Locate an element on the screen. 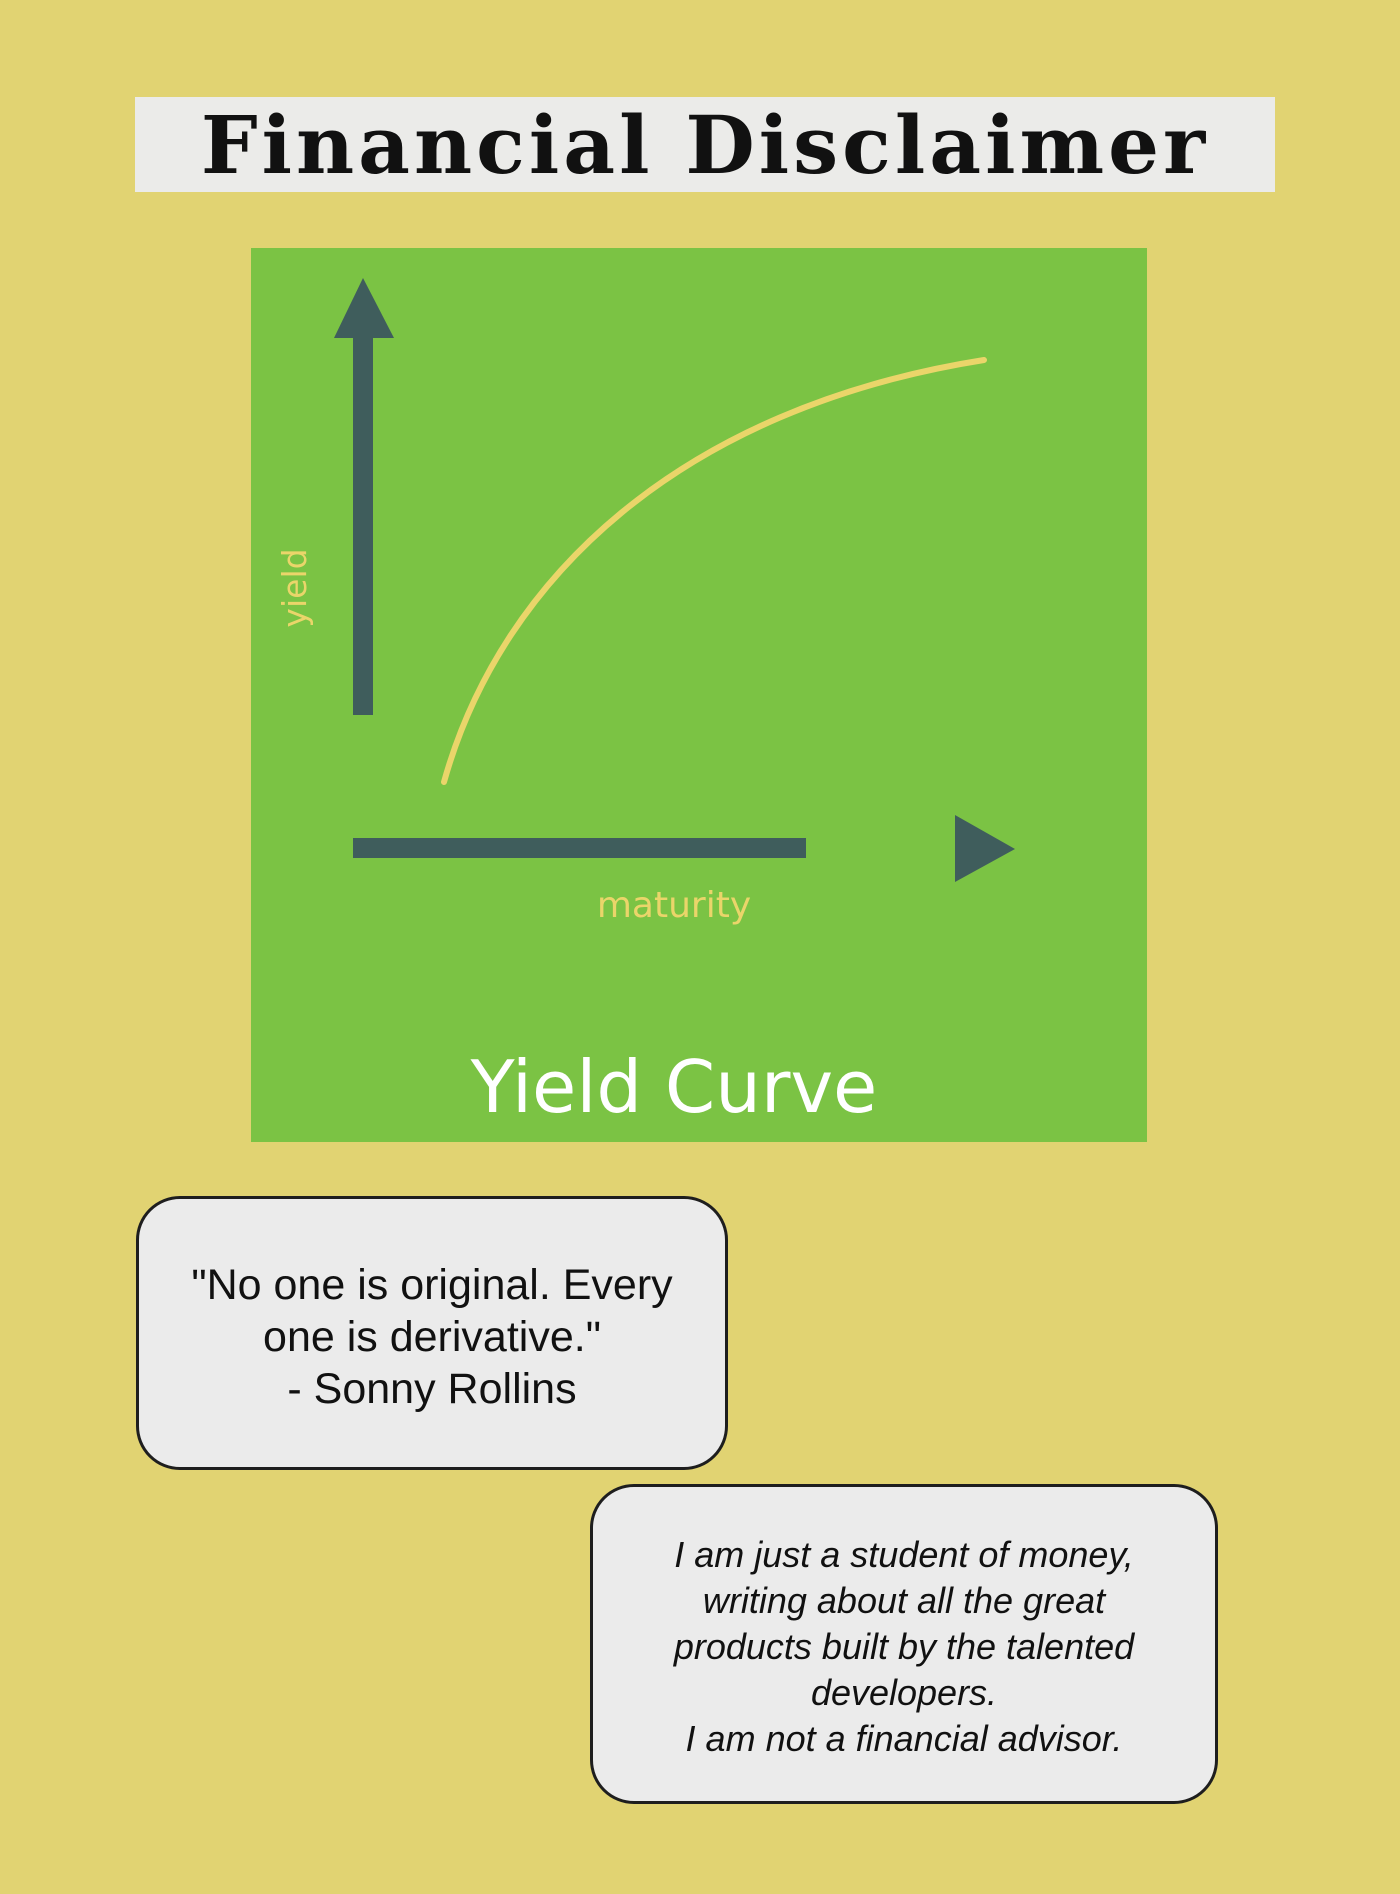 Image resolution: width=1400 pixels, height=1894 pixels. page-title: Financial Disclaimer is located at coordinates (705, 144).